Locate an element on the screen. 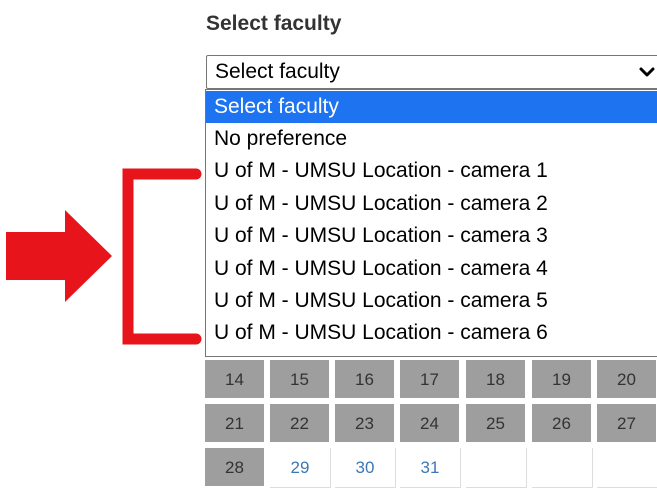 This screenshot has width=657, height=495. right-arrow-icon is located at coordinates (59, 256).